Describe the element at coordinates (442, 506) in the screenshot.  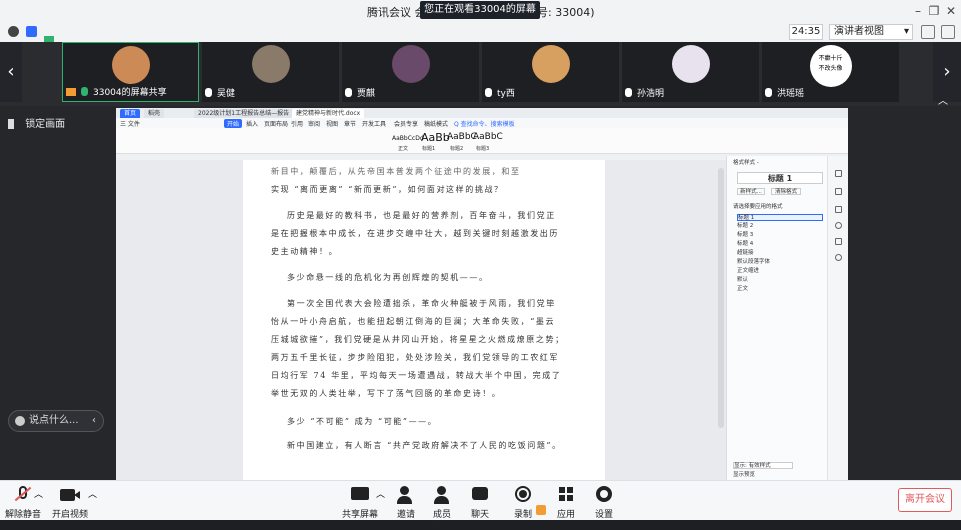
I see `members-button: 成员(22)` at that location.